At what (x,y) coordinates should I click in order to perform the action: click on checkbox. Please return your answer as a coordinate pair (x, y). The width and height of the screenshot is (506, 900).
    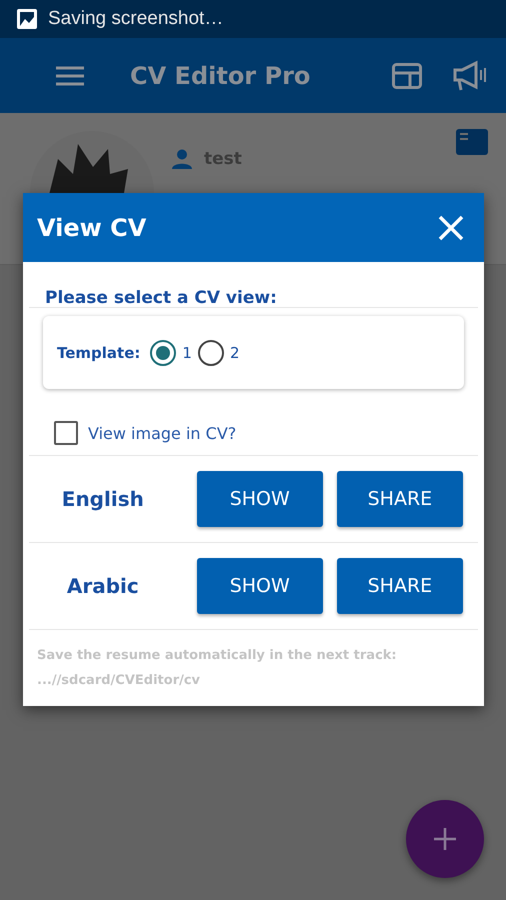
    Looking at the image, I should click on (66, 433).